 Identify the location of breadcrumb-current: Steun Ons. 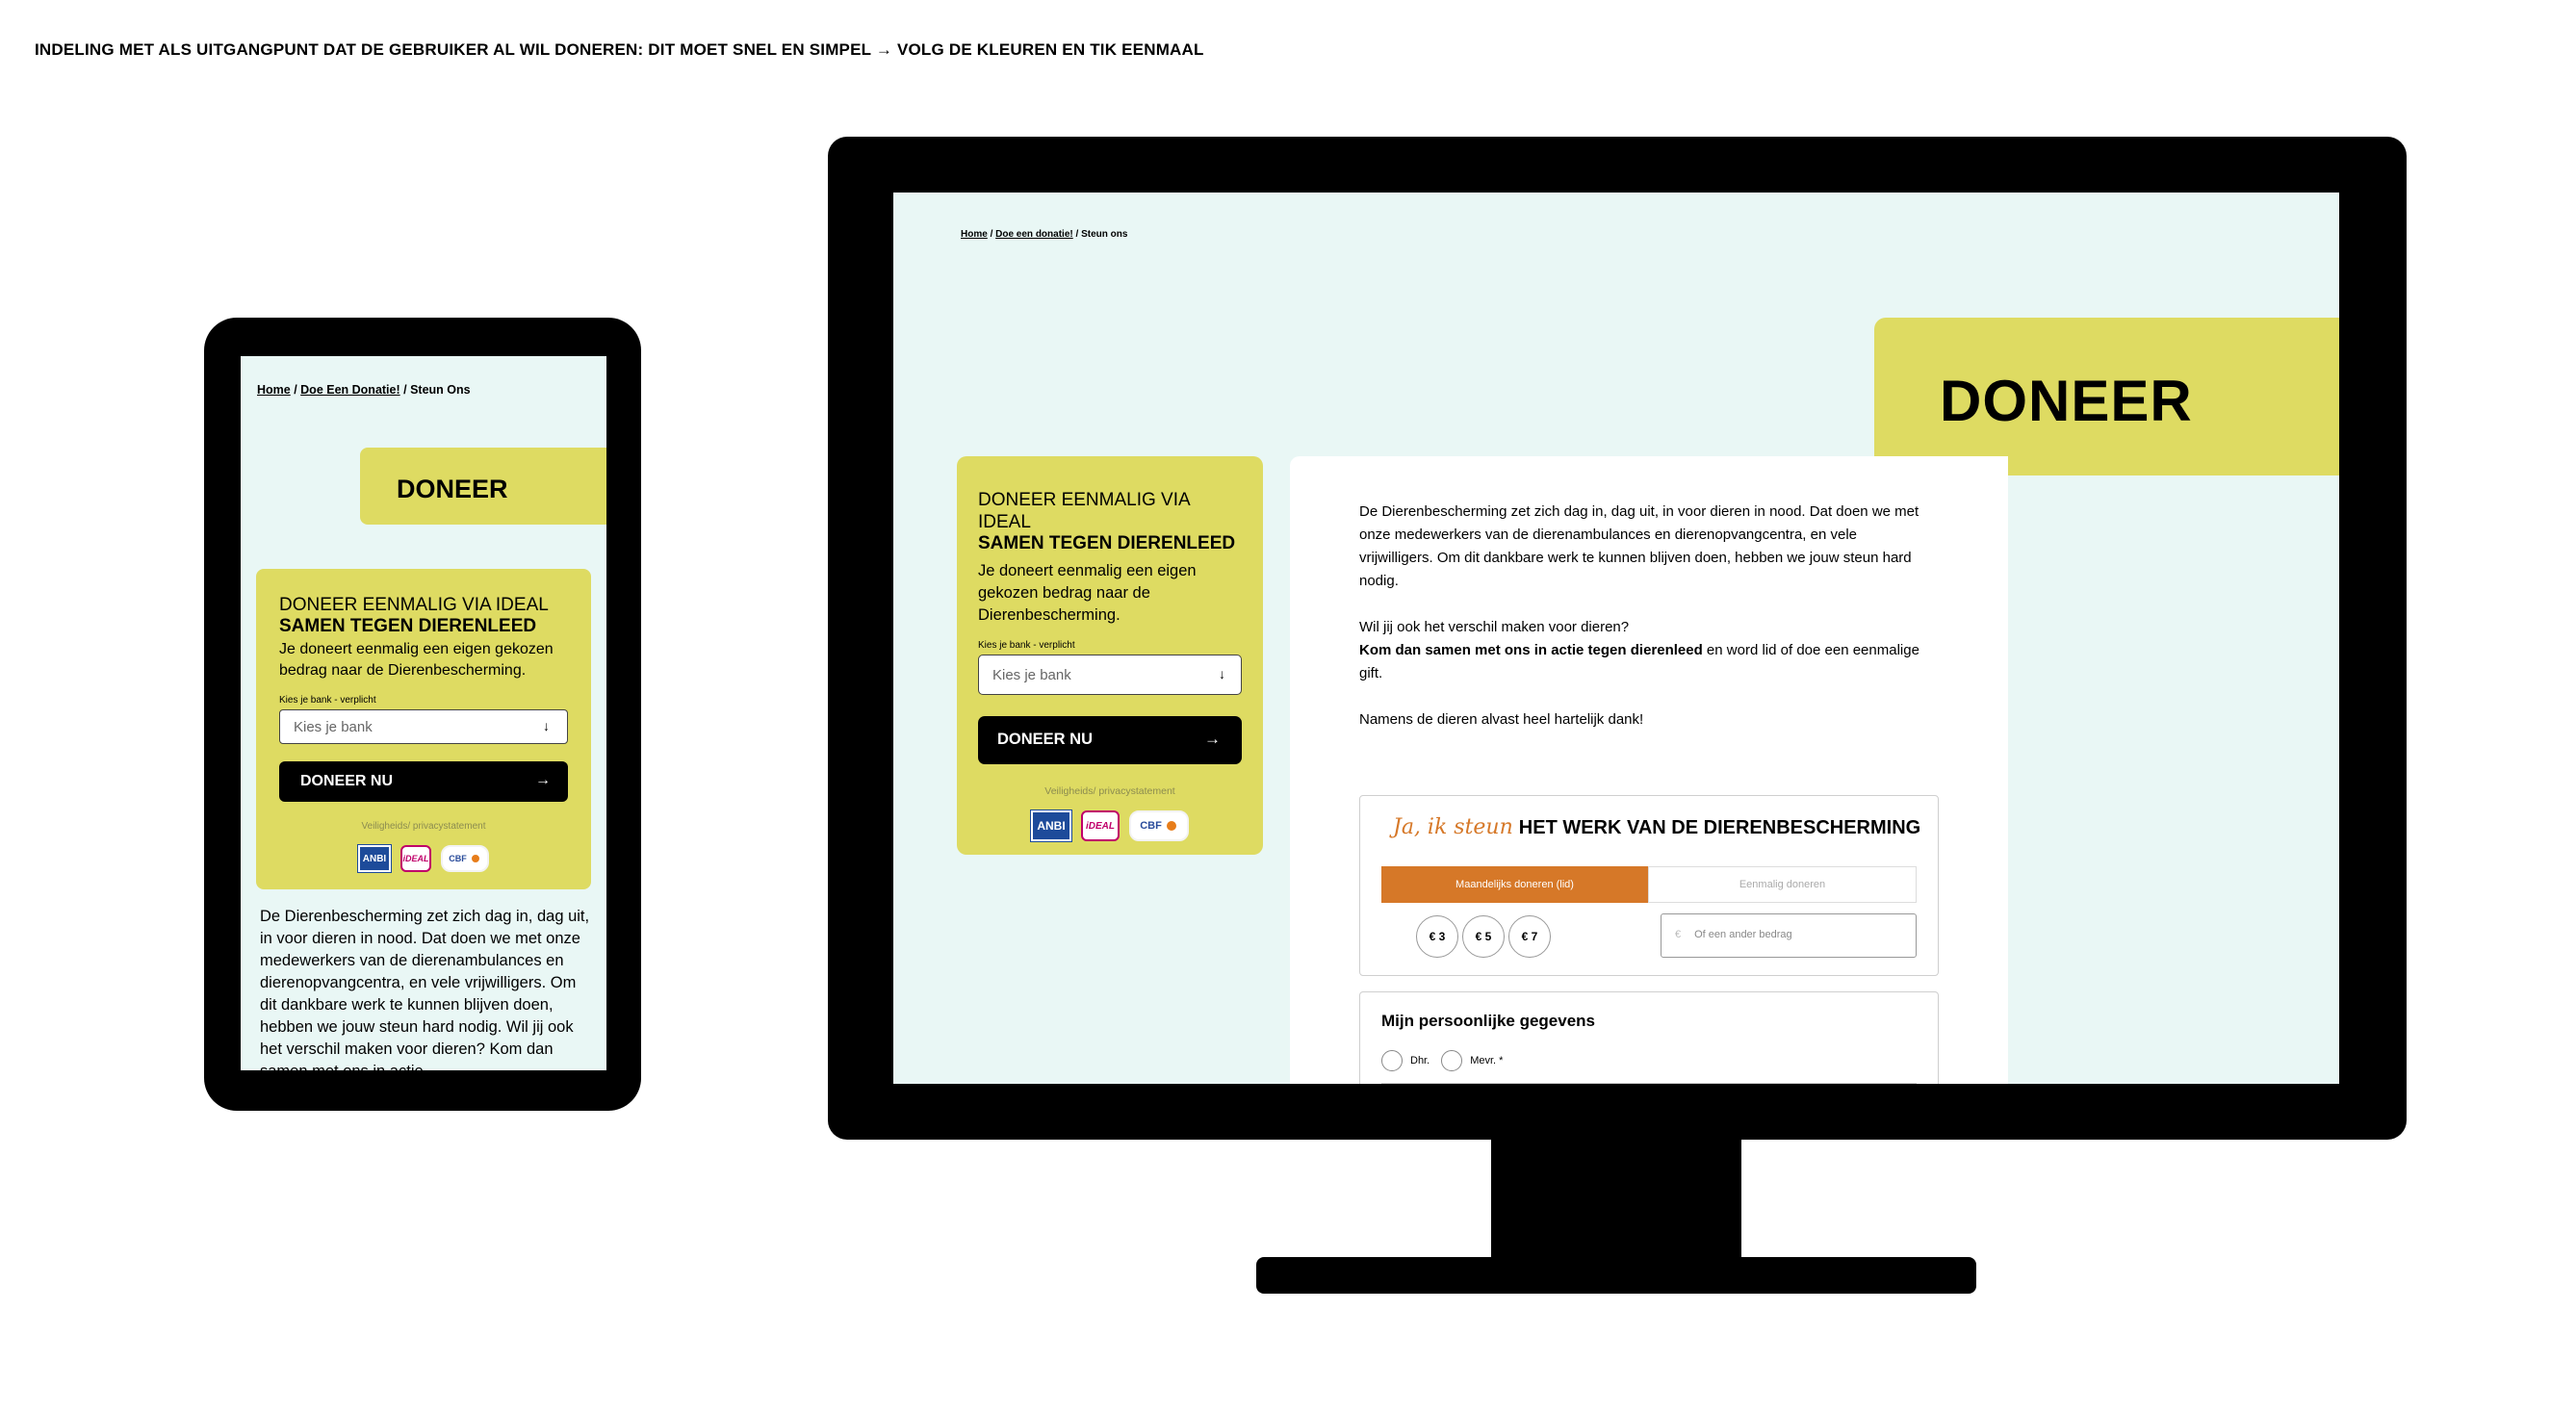
(440, 390).